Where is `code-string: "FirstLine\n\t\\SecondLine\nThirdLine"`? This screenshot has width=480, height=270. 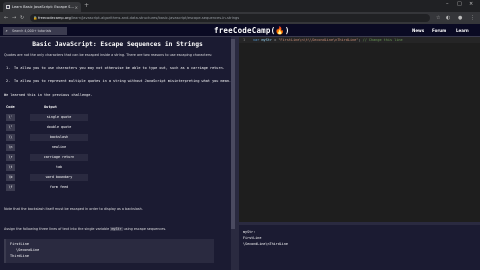 code-string: "FirstLine\n\t\\SecondLine\nThirdLine" is located at coordinates (318, 40).